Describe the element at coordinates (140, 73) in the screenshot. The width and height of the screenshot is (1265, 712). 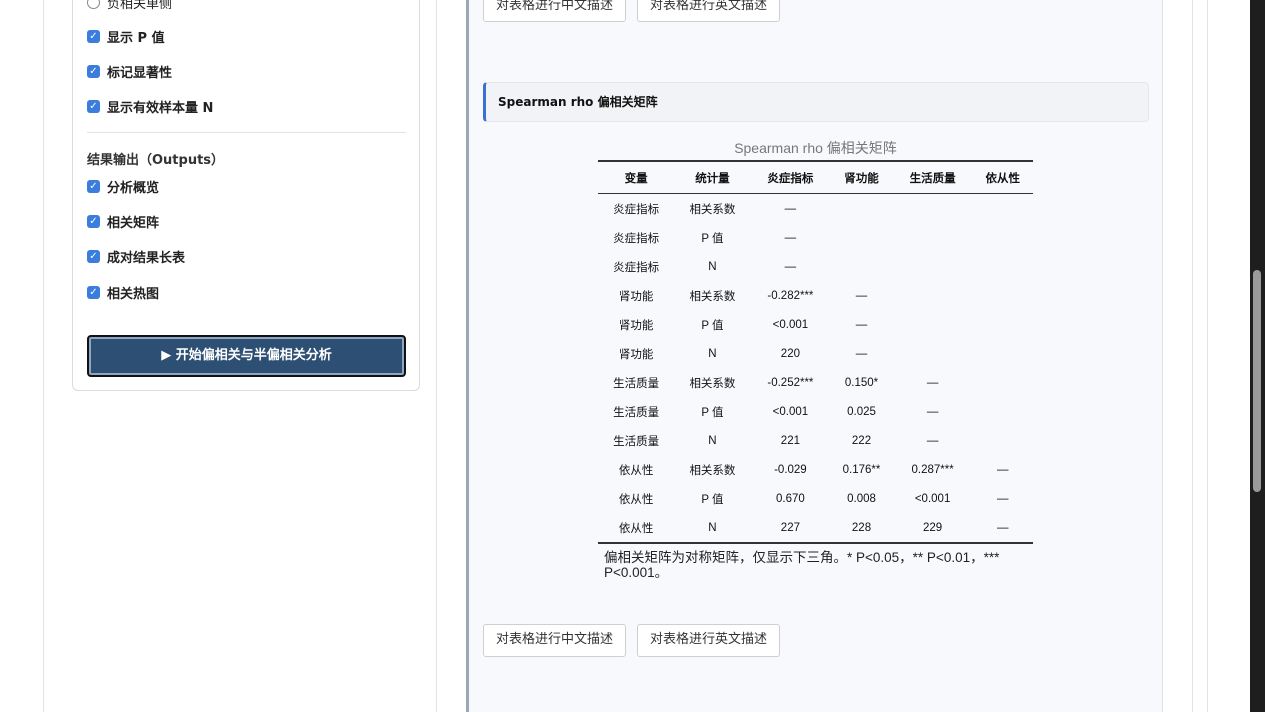
I see `option-label: 标记显著性` at that location.